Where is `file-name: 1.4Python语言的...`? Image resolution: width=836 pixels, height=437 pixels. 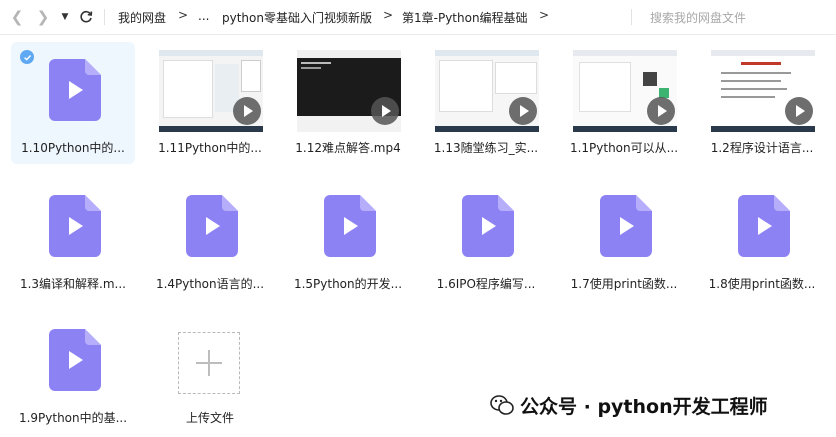 file-name: 1.4Python语言的... is located at coordinates (210, 284).